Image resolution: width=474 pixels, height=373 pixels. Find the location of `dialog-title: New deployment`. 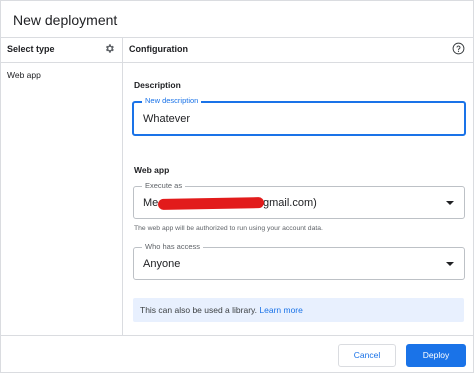

dialog-title: New deployment is located at coordinates (65, 20).